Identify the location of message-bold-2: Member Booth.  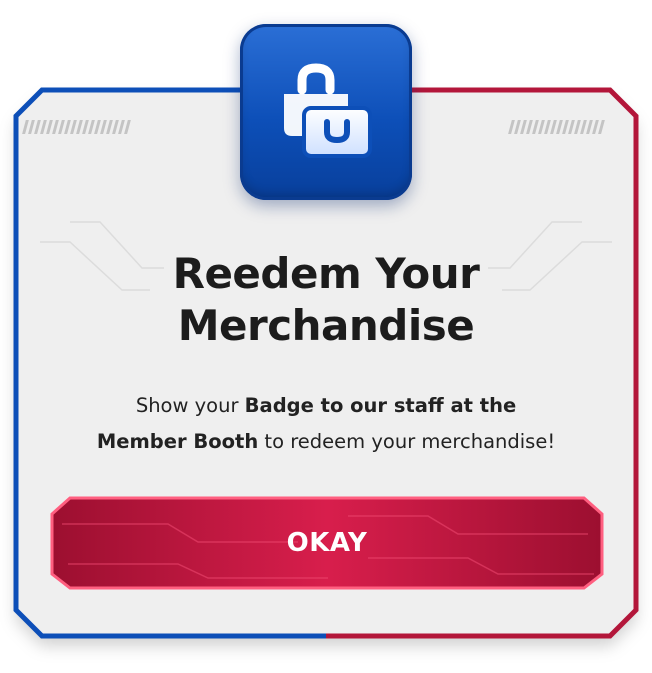
(177, 441).